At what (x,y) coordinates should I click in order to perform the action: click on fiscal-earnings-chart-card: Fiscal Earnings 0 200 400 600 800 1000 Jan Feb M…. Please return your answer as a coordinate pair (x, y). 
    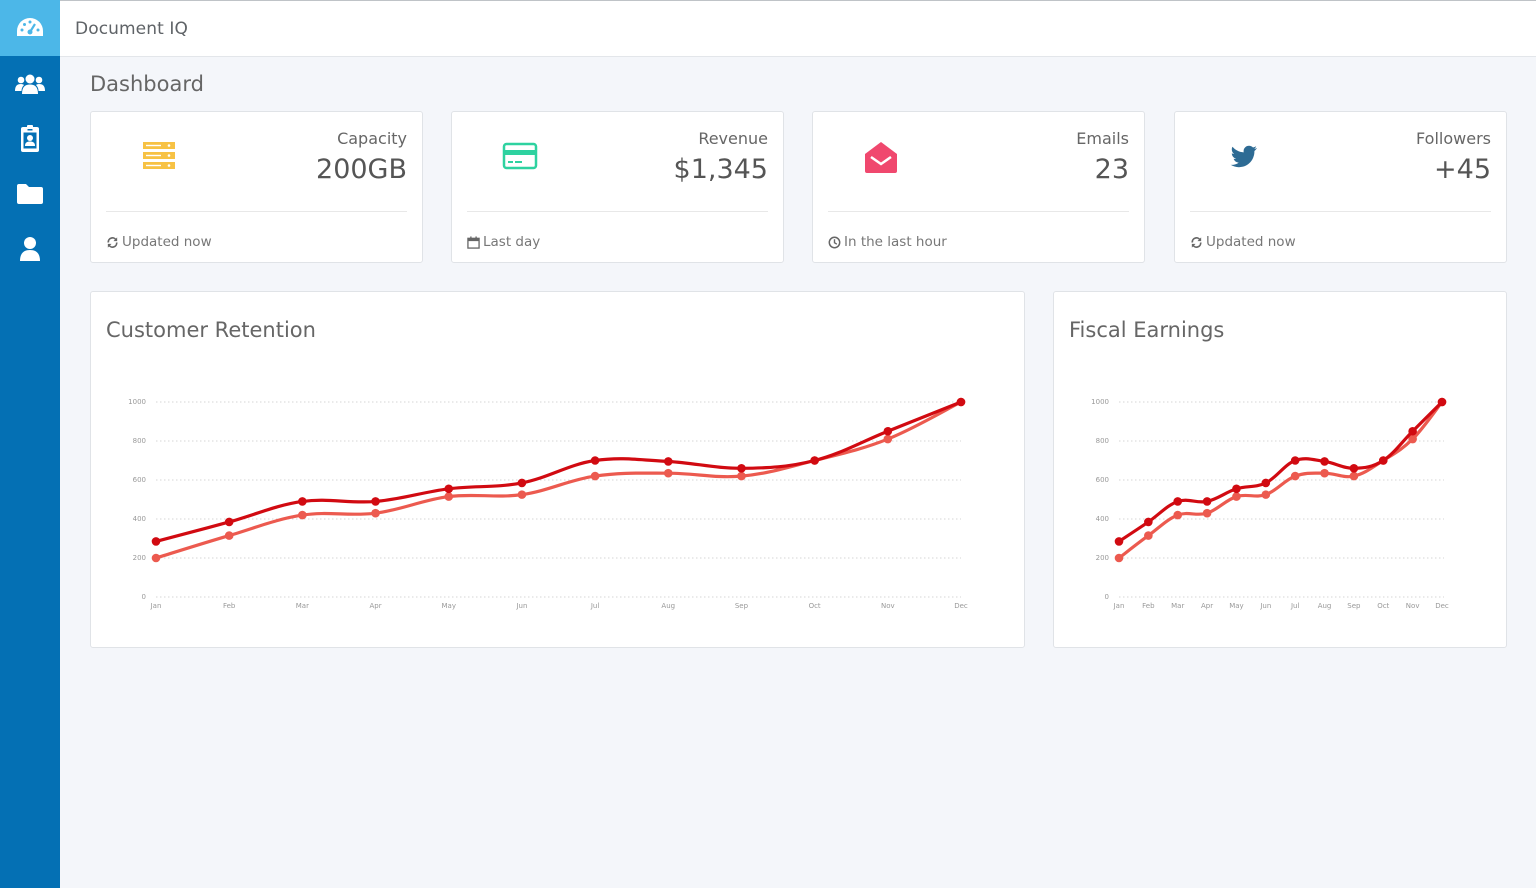
    Looking at the image, I should click on (1280, 469).